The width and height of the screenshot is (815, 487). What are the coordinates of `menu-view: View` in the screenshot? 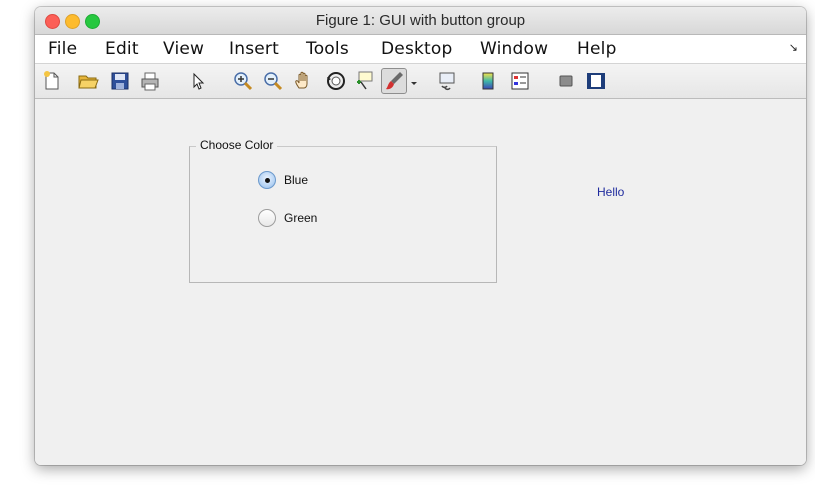 It's located at (183, 49).